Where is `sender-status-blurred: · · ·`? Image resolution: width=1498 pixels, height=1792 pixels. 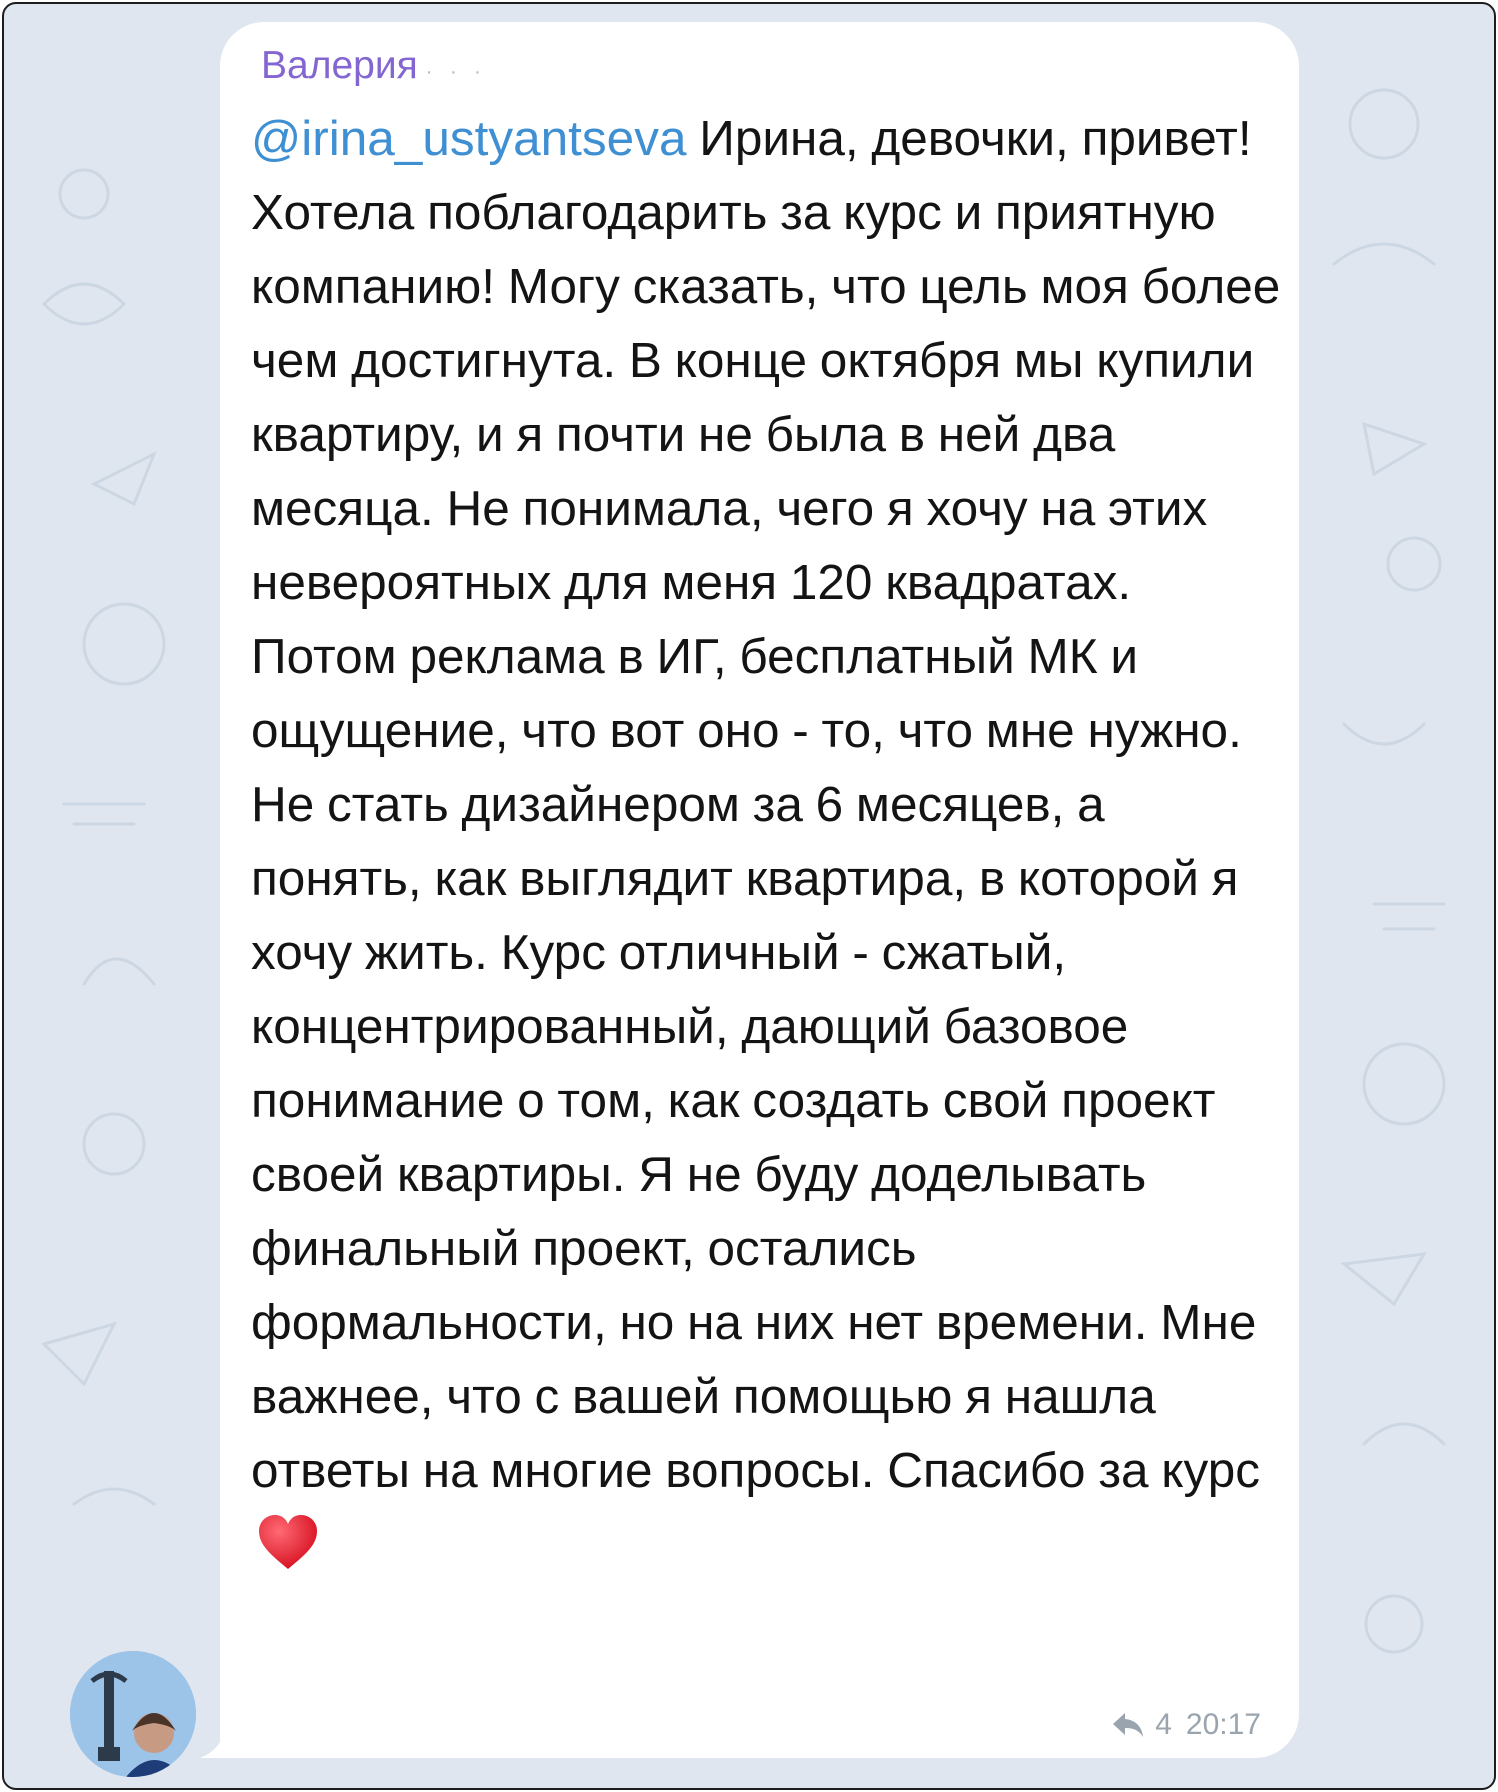
sender-status-blurred: · · · is located at coordinates (456, 71).